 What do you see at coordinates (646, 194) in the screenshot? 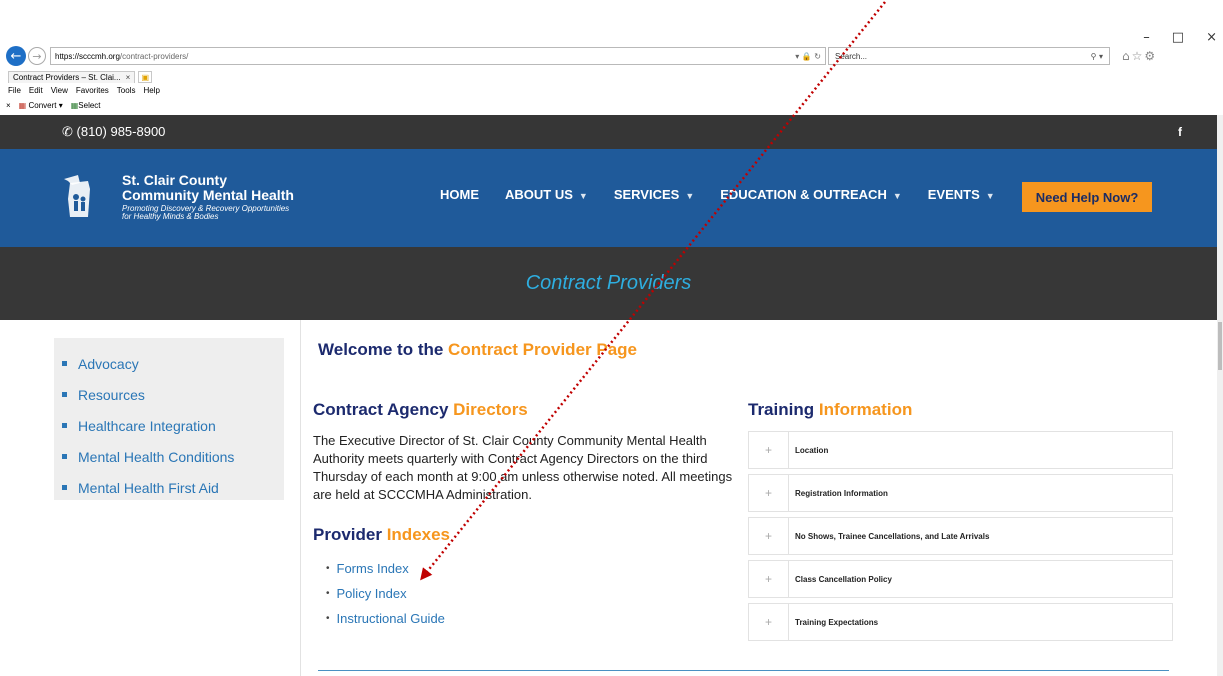
I see `nav-services-label: SERVICES` at bounding box center [646, 194].